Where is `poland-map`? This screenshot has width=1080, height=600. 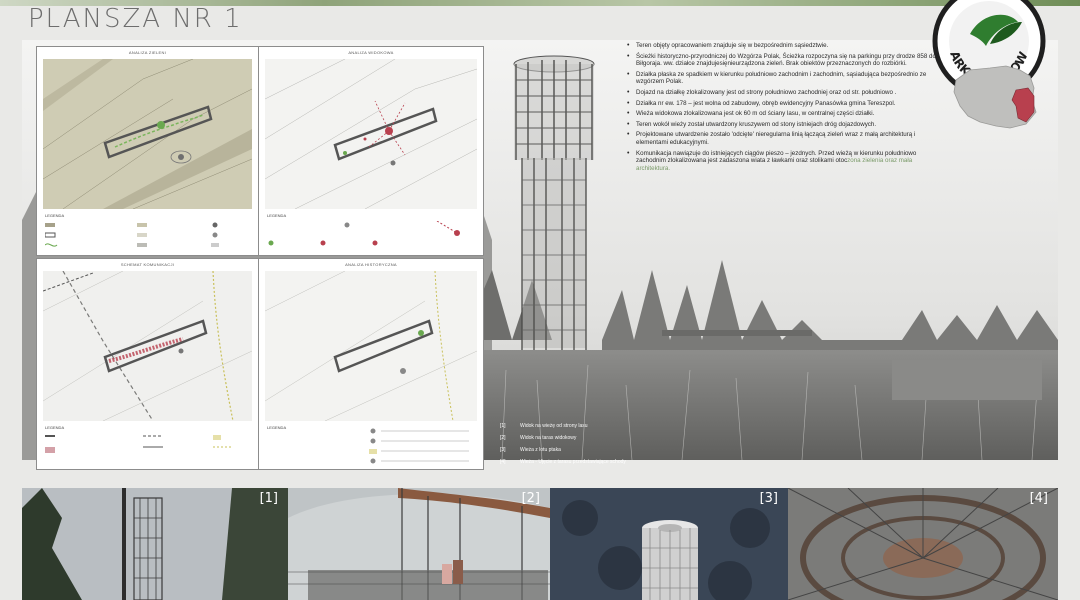
poland-map is located at coordinates (996, 97).